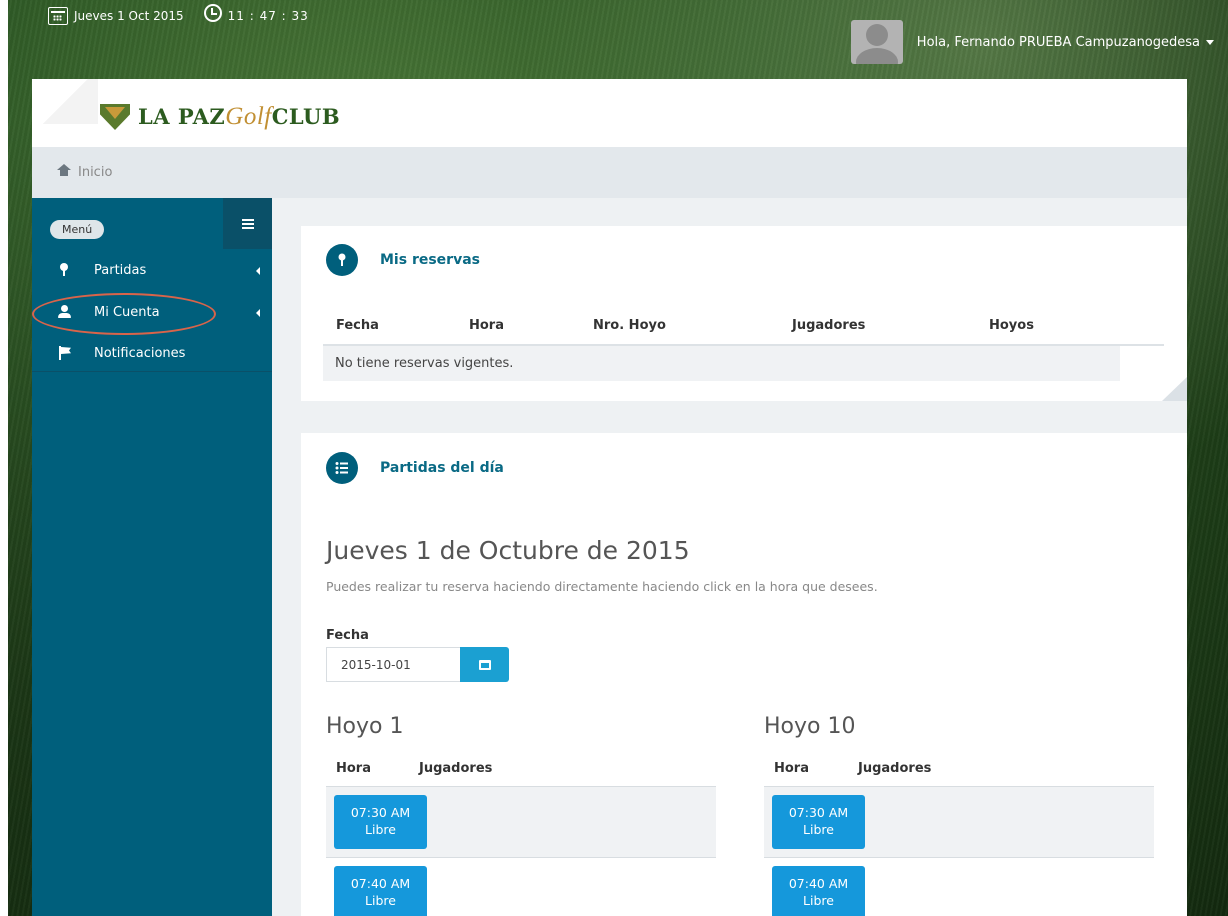 The width and height of the screenshot is (1228, 916). Describe the element at coordinates (306, 116) in the screenshot. I see `logo-text-club: CLUB` at that location.